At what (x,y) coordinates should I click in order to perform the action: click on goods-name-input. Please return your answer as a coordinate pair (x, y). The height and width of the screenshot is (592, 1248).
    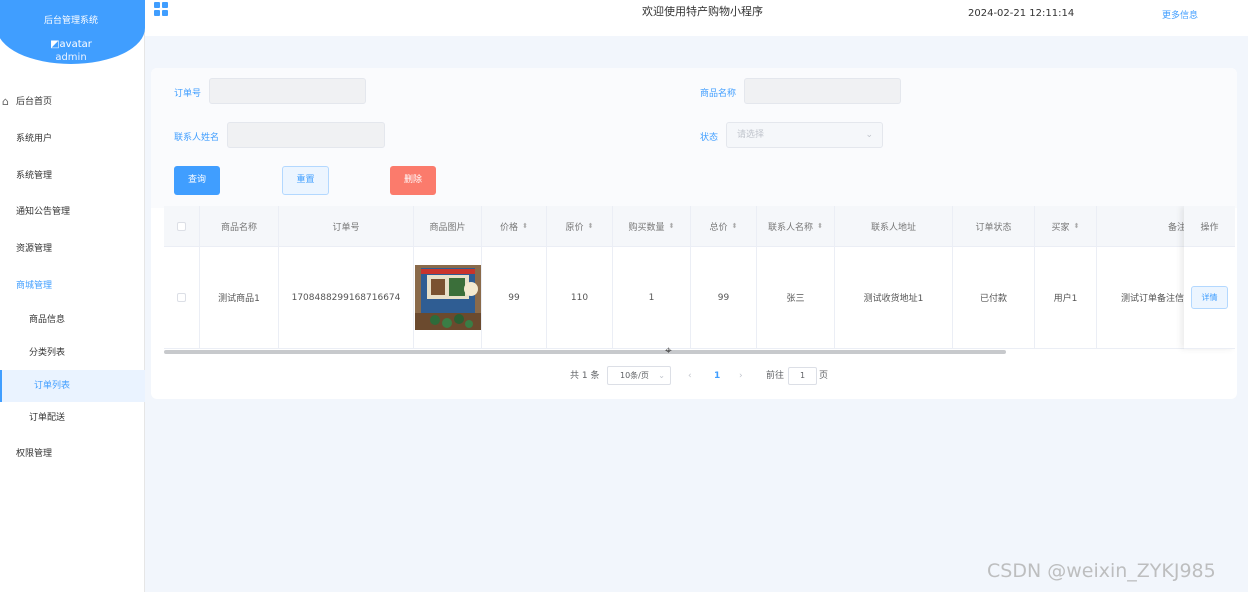
    Looking at the image, I should click on (822, 91).